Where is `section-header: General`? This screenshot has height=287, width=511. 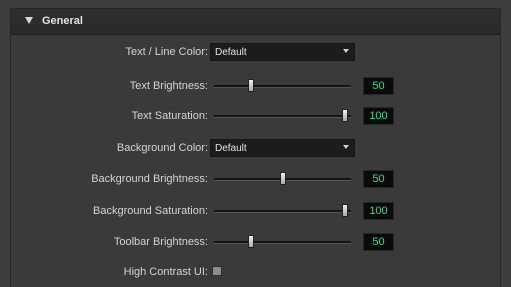
section-header: General is located at coordinates (255, 22).